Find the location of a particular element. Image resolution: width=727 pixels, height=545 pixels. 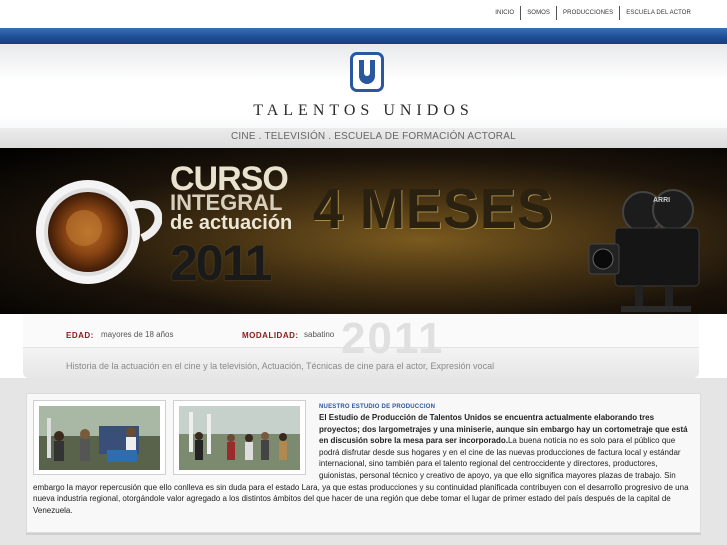

edad-label: EDAD: is located at coordinates (80, 335).